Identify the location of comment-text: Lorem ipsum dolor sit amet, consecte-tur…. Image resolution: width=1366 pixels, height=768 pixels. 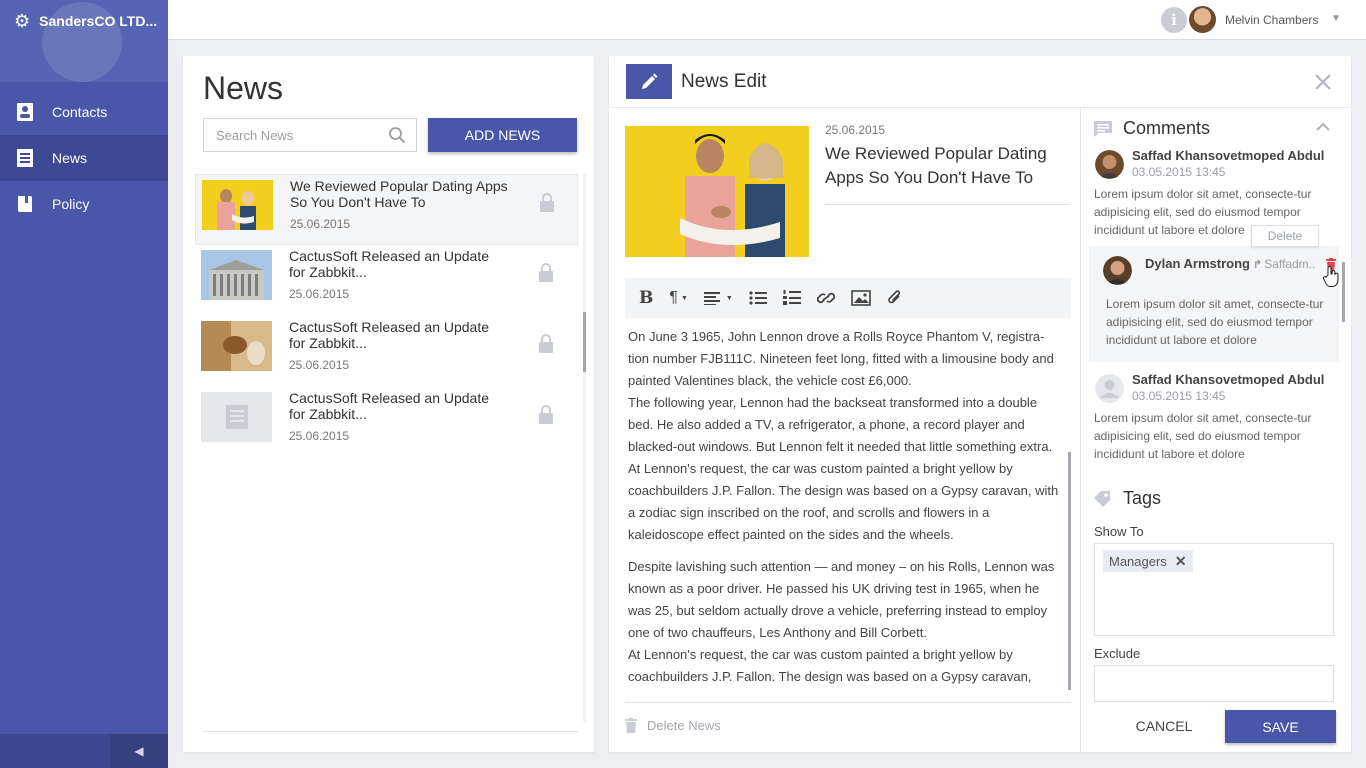
(1203, 436).